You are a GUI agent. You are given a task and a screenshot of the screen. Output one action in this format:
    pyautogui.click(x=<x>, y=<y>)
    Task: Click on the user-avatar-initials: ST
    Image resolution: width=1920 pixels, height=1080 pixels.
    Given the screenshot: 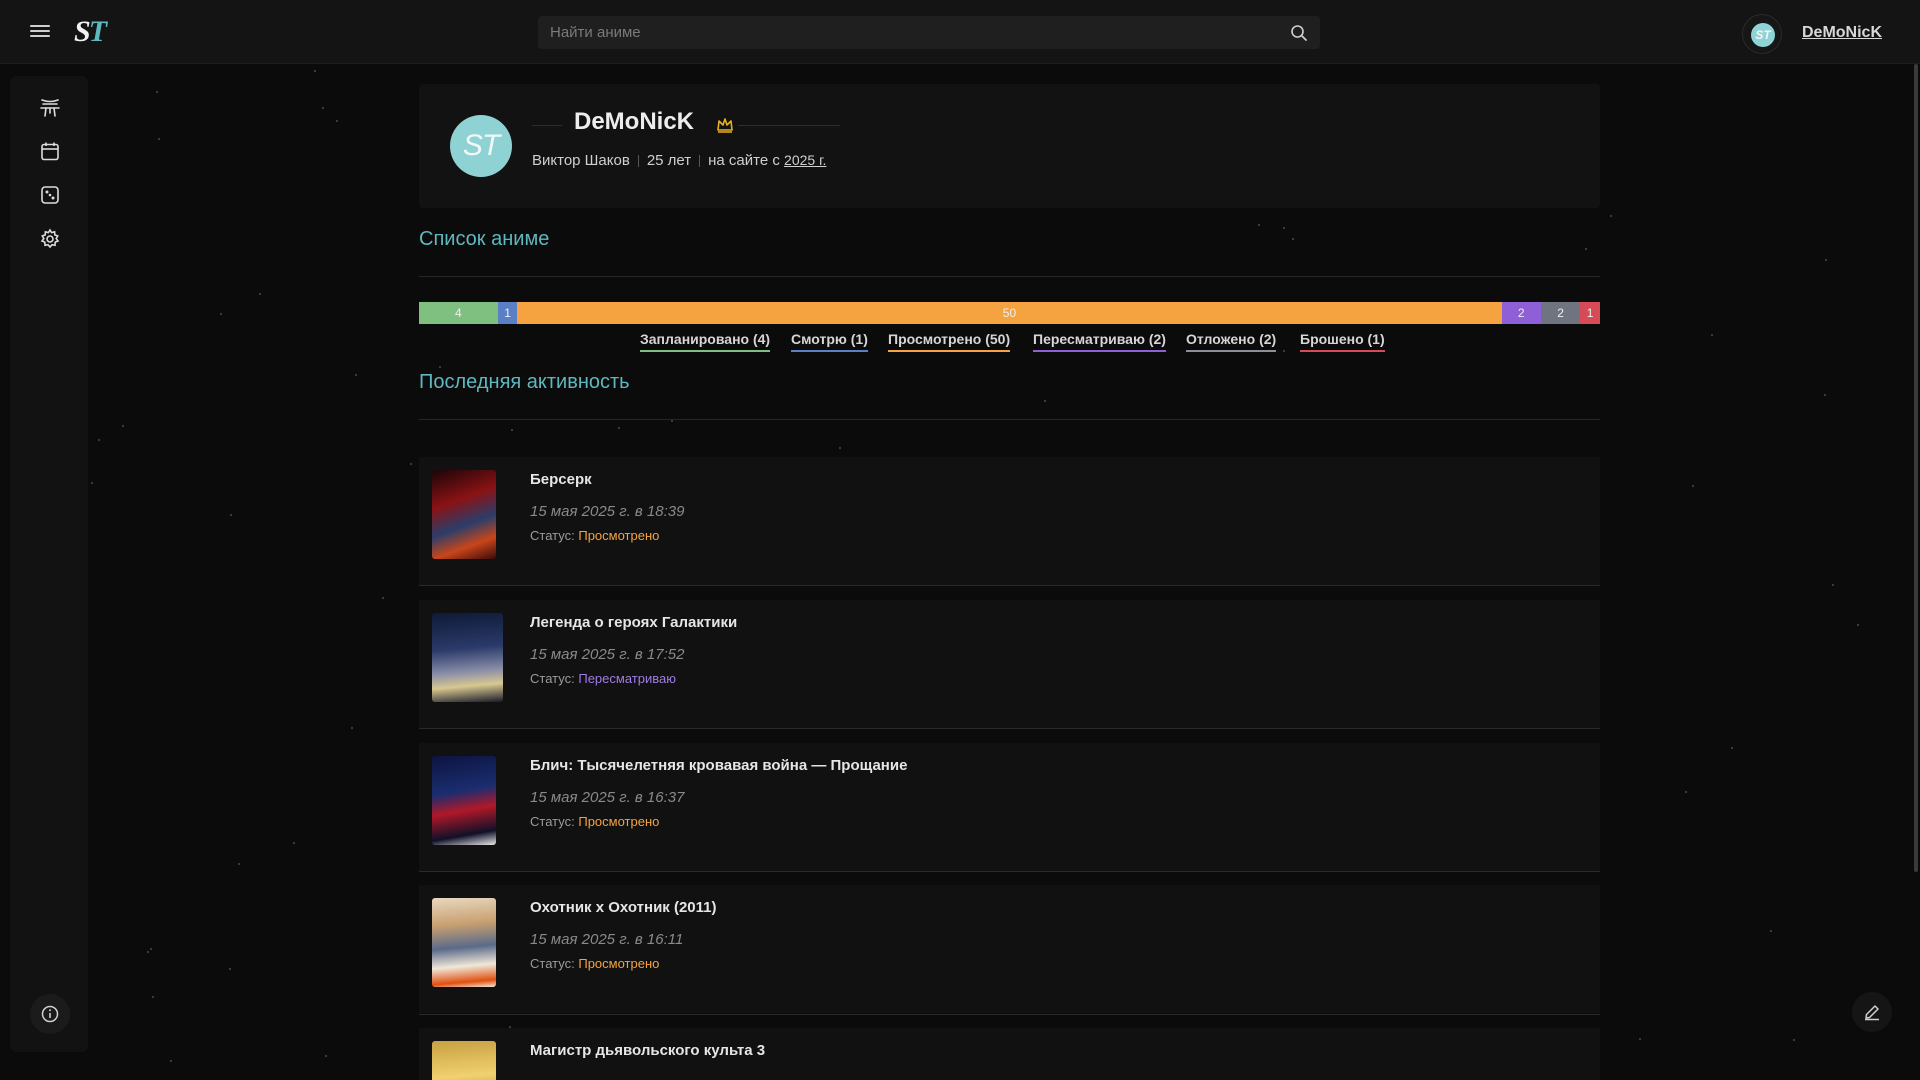 What is the action you would take?
    pyautogui.click(x=1763, y=35)
    